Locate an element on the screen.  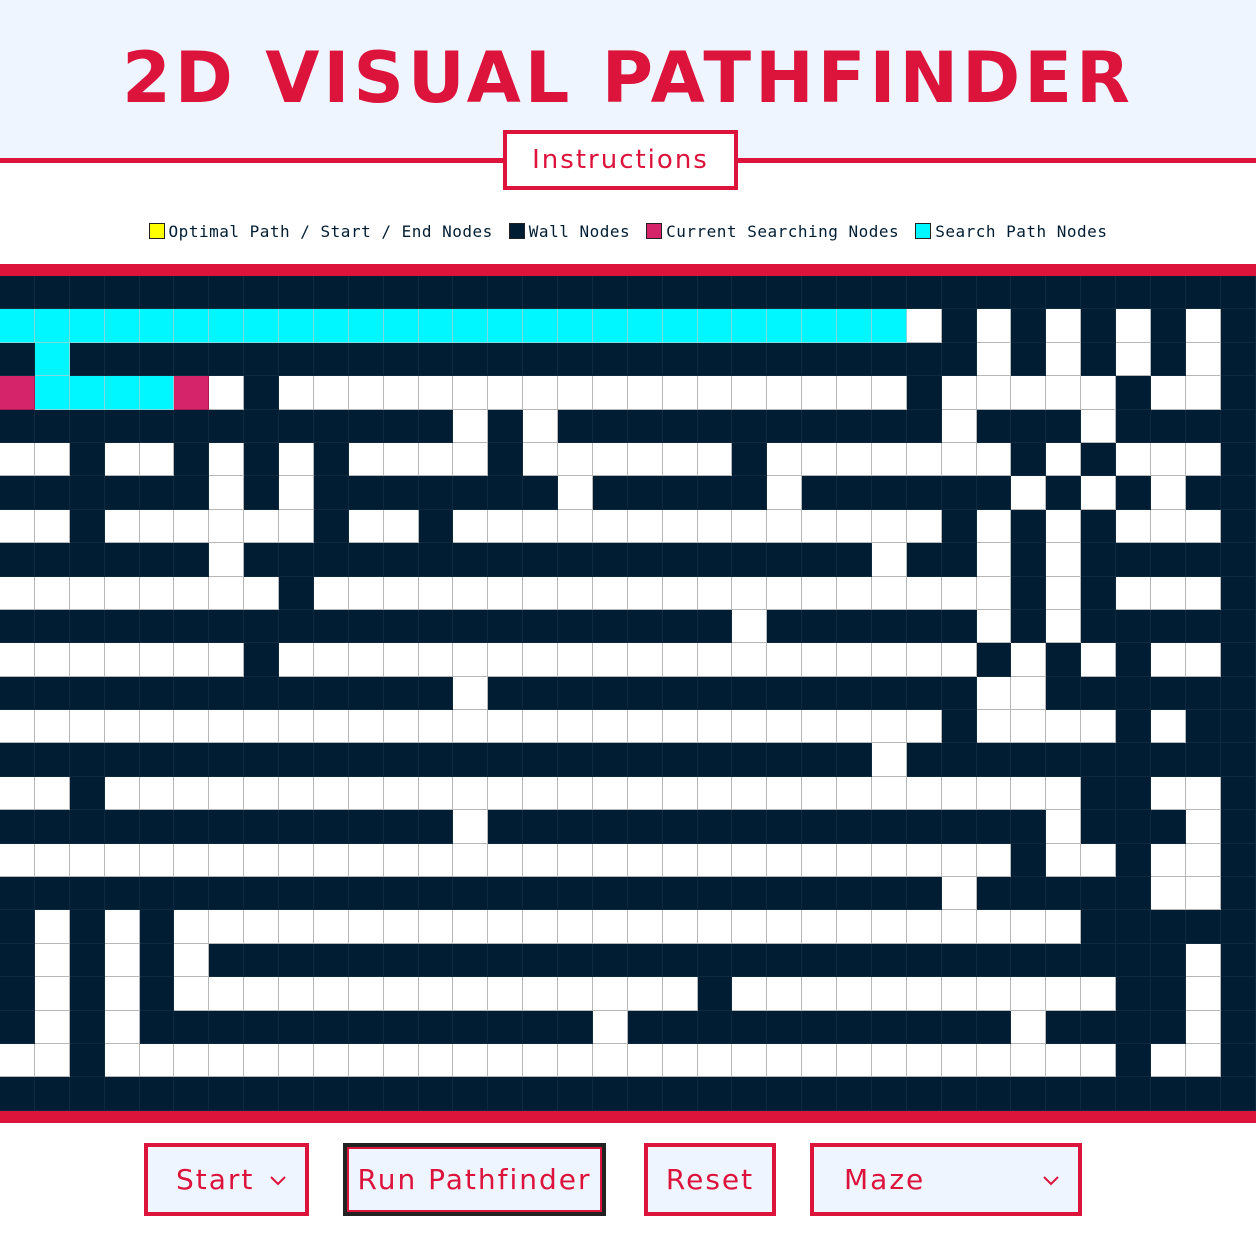
current-searching-node is located at coordinates (192, 393).